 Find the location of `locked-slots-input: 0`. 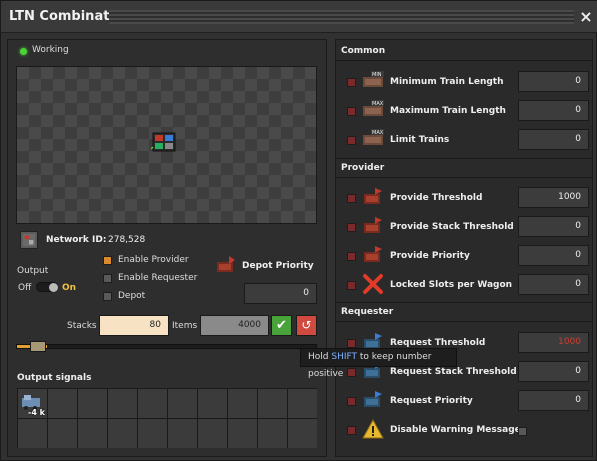

locked-slots-input: 0 is located at coordinates (553, 284).